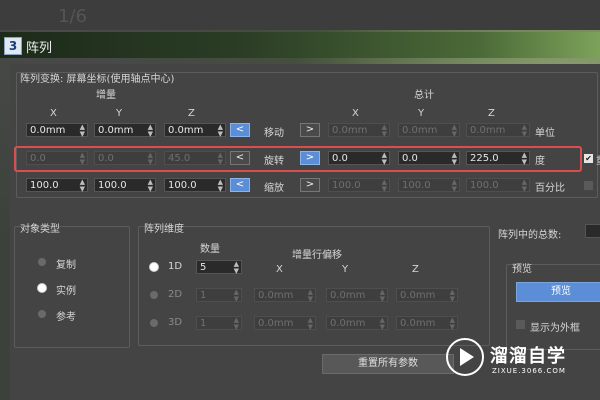 The image size is (600, 400). What do you see at coordinates (345, 269) in the screenshot?
I see `dim-offset-axis-y: Y` at bounding box center [345, 269].